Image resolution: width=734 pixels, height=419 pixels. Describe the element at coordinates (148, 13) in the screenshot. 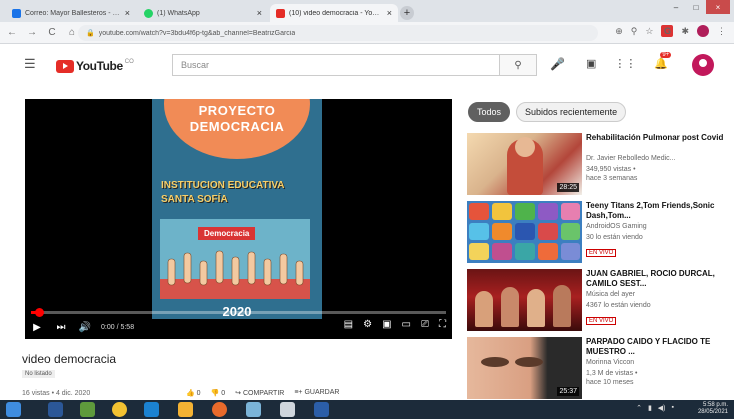

I see `whatsapp-favicon-icon` at that location.